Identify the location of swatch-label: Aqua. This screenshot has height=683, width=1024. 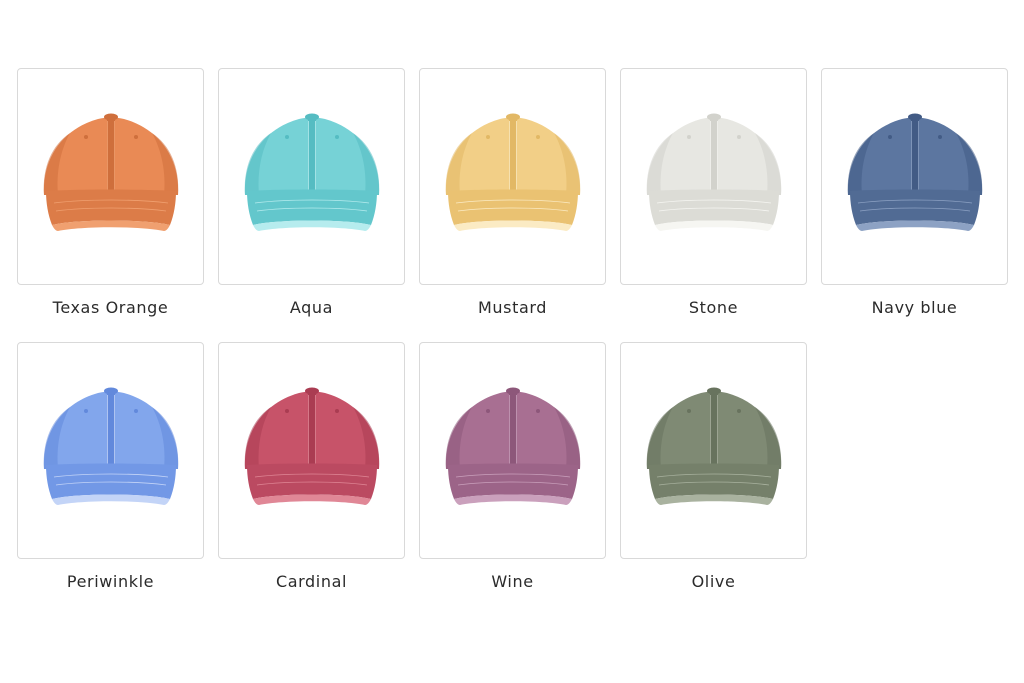
(311, 307).